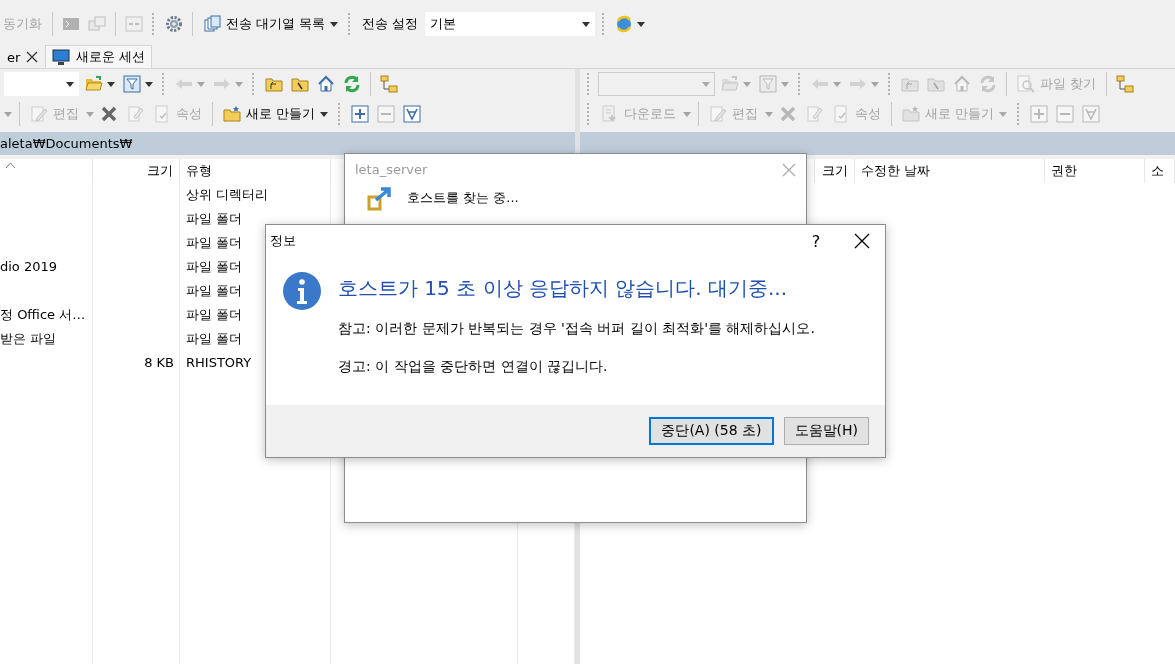  Describe the element at coordinates (97, 24) in the screenshot. I see `windows-icon` at that location.